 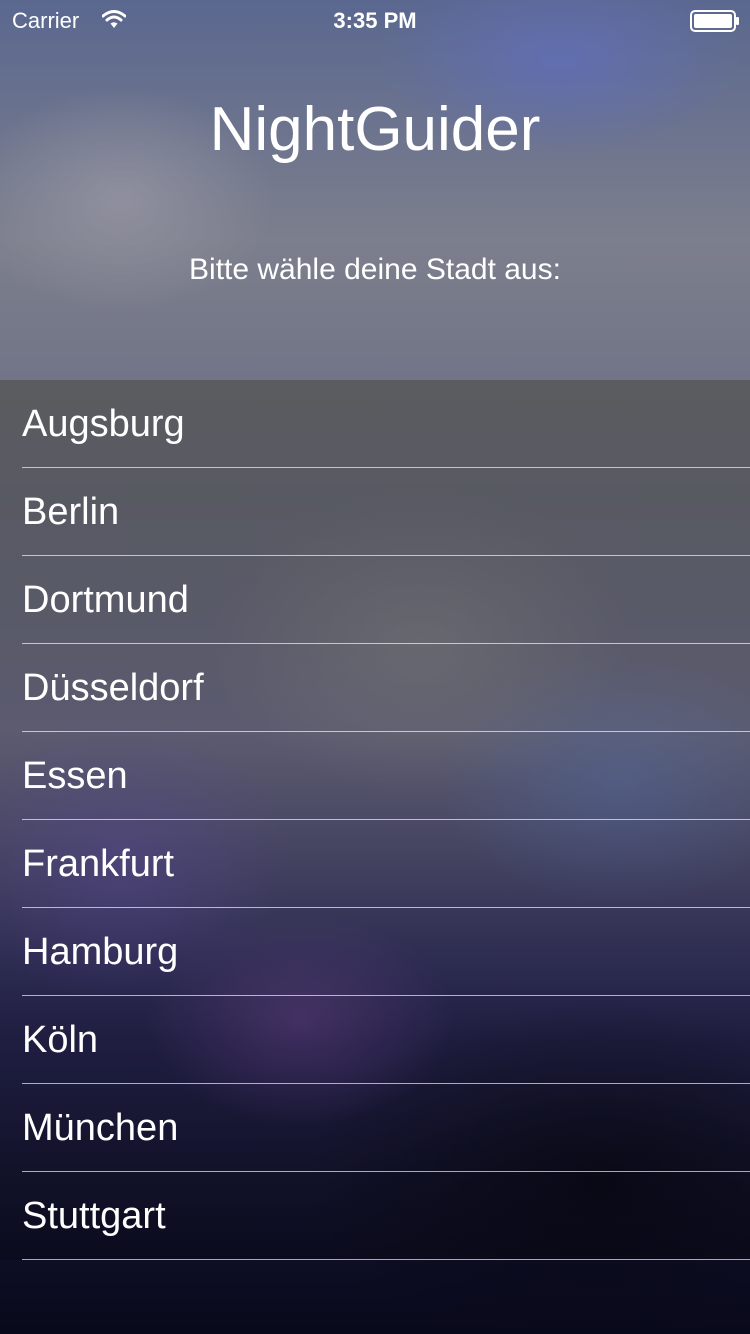 I want to click on city-item-dortmund: Dortmund, so click(x=375, y=600).